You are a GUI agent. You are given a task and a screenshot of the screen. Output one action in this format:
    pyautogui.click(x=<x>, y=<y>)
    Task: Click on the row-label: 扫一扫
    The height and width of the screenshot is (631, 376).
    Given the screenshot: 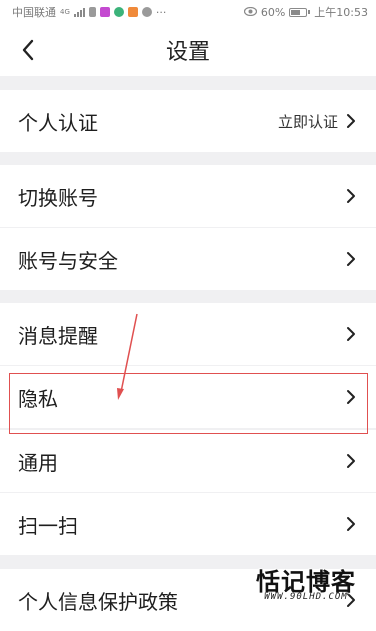 What is the action you would take?
    pyautogui.click(x=48, y=525)
    